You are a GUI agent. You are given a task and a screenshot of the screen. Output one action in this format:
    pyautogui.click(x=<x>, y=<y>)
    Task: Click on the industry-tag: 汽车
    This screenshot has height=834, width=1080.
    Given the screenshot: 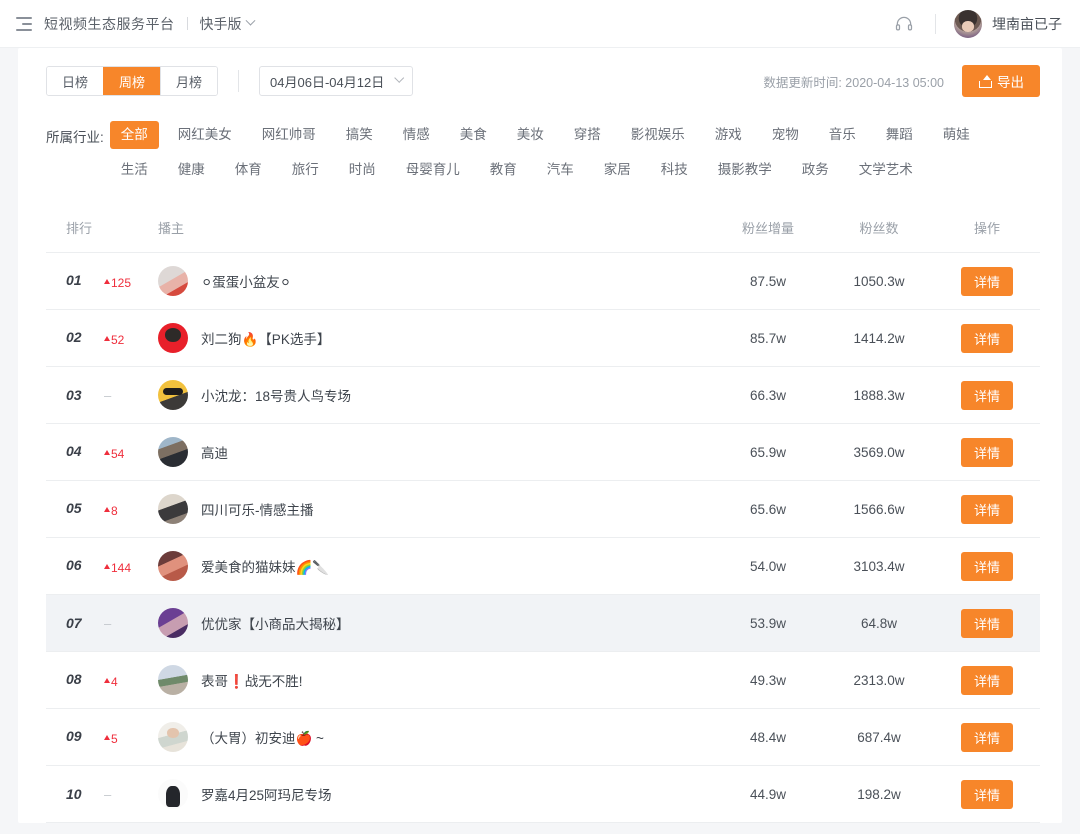 What is the action you would take?
    pyautogui.click(x=560, y=170)
    